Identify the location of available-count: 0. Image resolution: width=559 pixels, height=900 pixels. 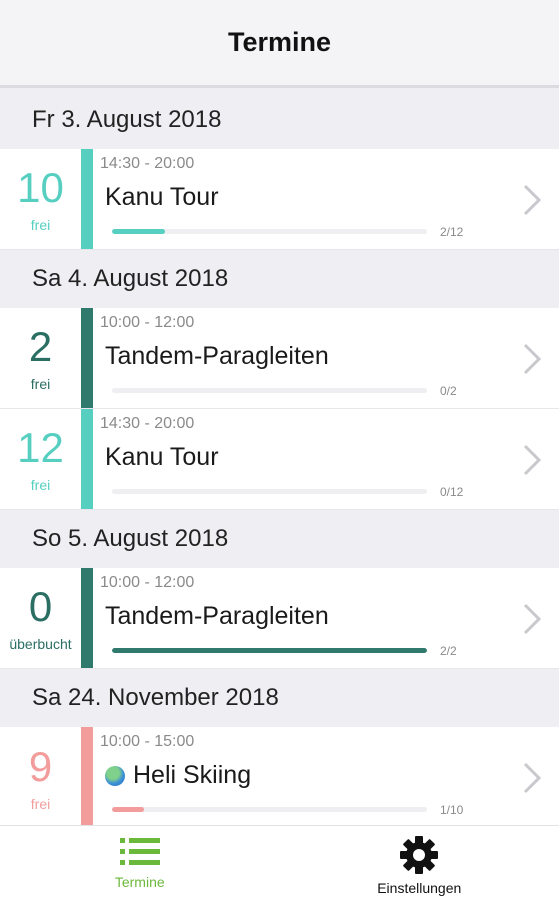
(40, 606).